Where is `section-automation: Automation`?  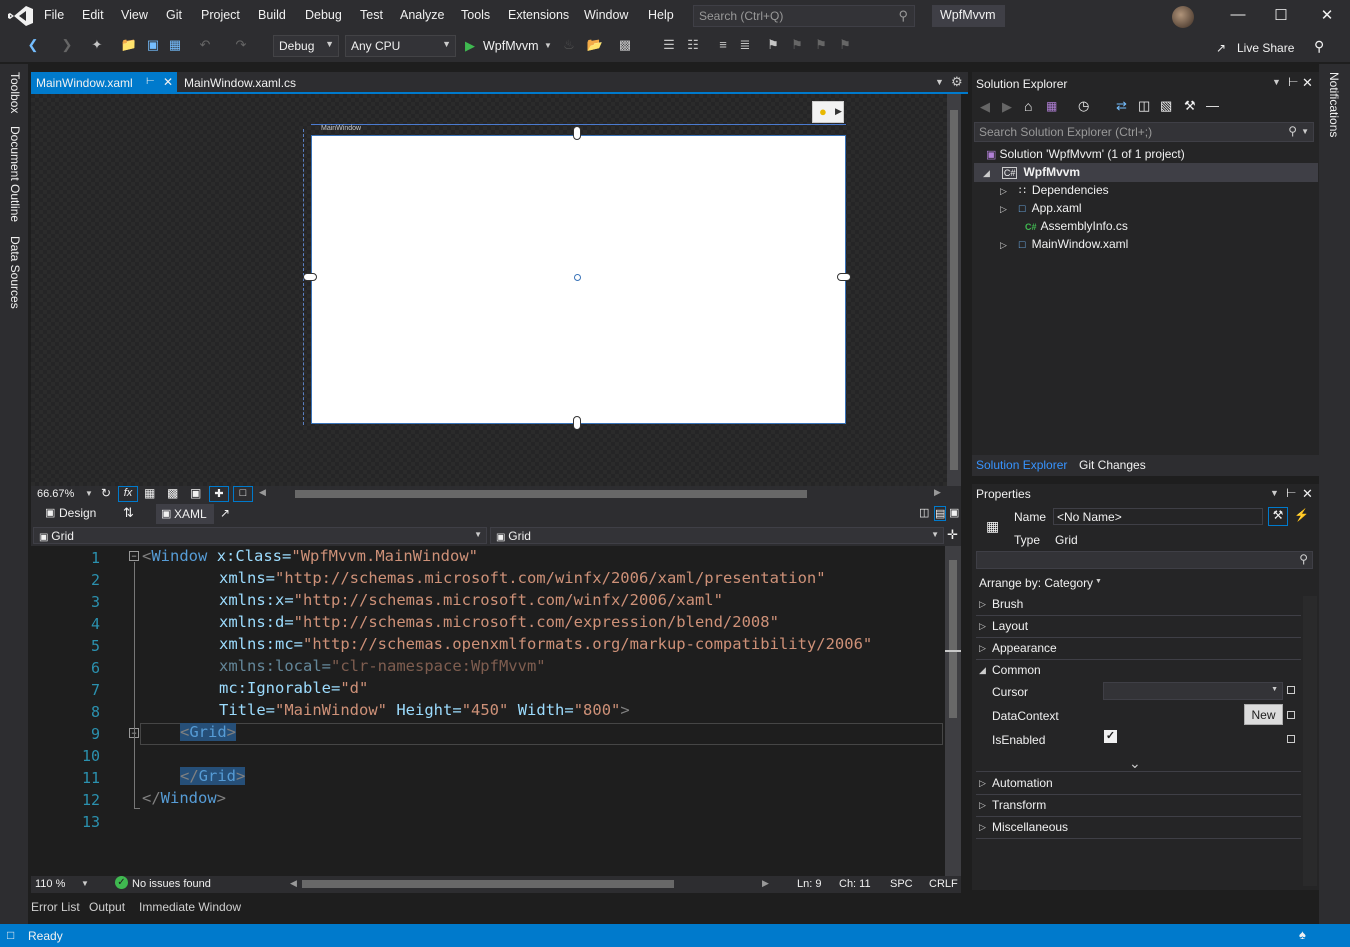 section-automation: Automation is located at coordinates (1022, 783).